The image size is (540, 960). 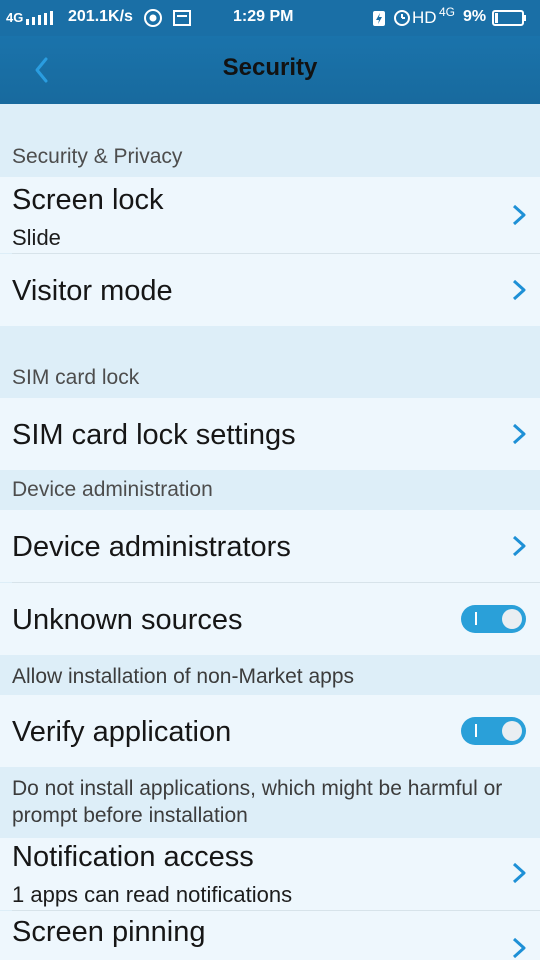 What do you see at coordinates (76, 377) in the screenshot?
I see `section-header-sim-card-lock: SIM card lock` at bounding box center [76, 377].